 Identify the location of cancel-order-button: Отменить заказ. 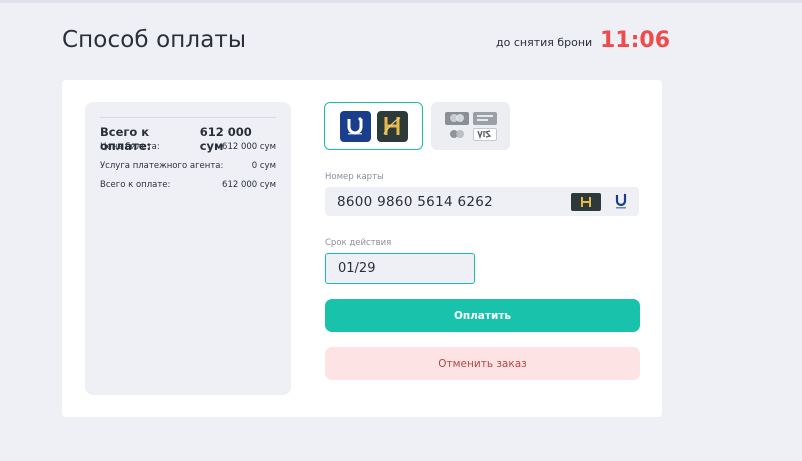
(482, 363).